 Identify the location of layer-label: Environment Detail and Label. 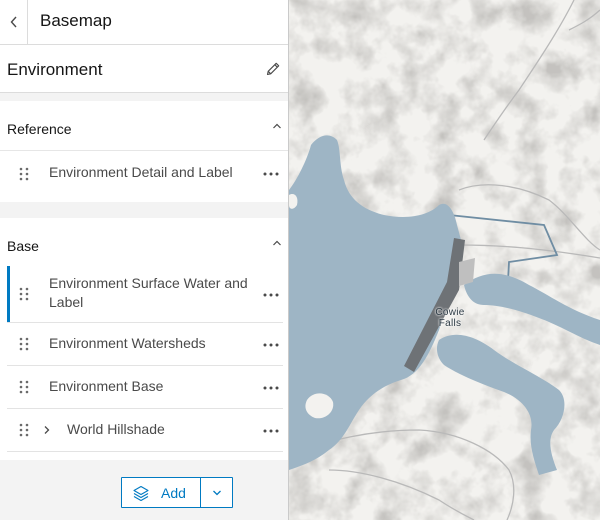
(141, 172).